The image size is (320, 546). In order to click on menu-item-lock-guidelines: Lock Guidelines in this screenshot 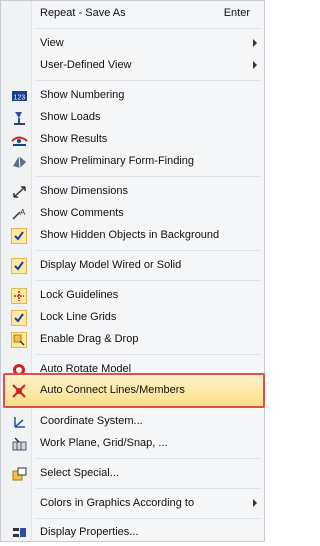, I will do `click(132, 296)`.